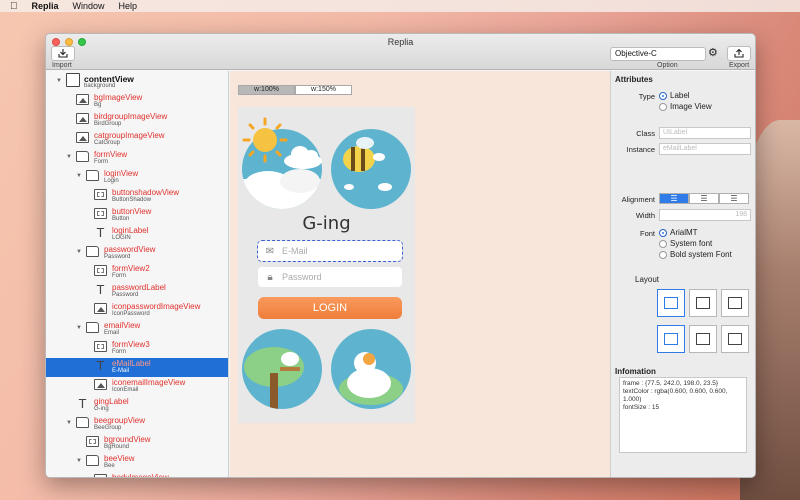  What do you see at coordinates (111, 154) in the screenshot?
I see `node-name: formView` at bounding box center [111, 154].